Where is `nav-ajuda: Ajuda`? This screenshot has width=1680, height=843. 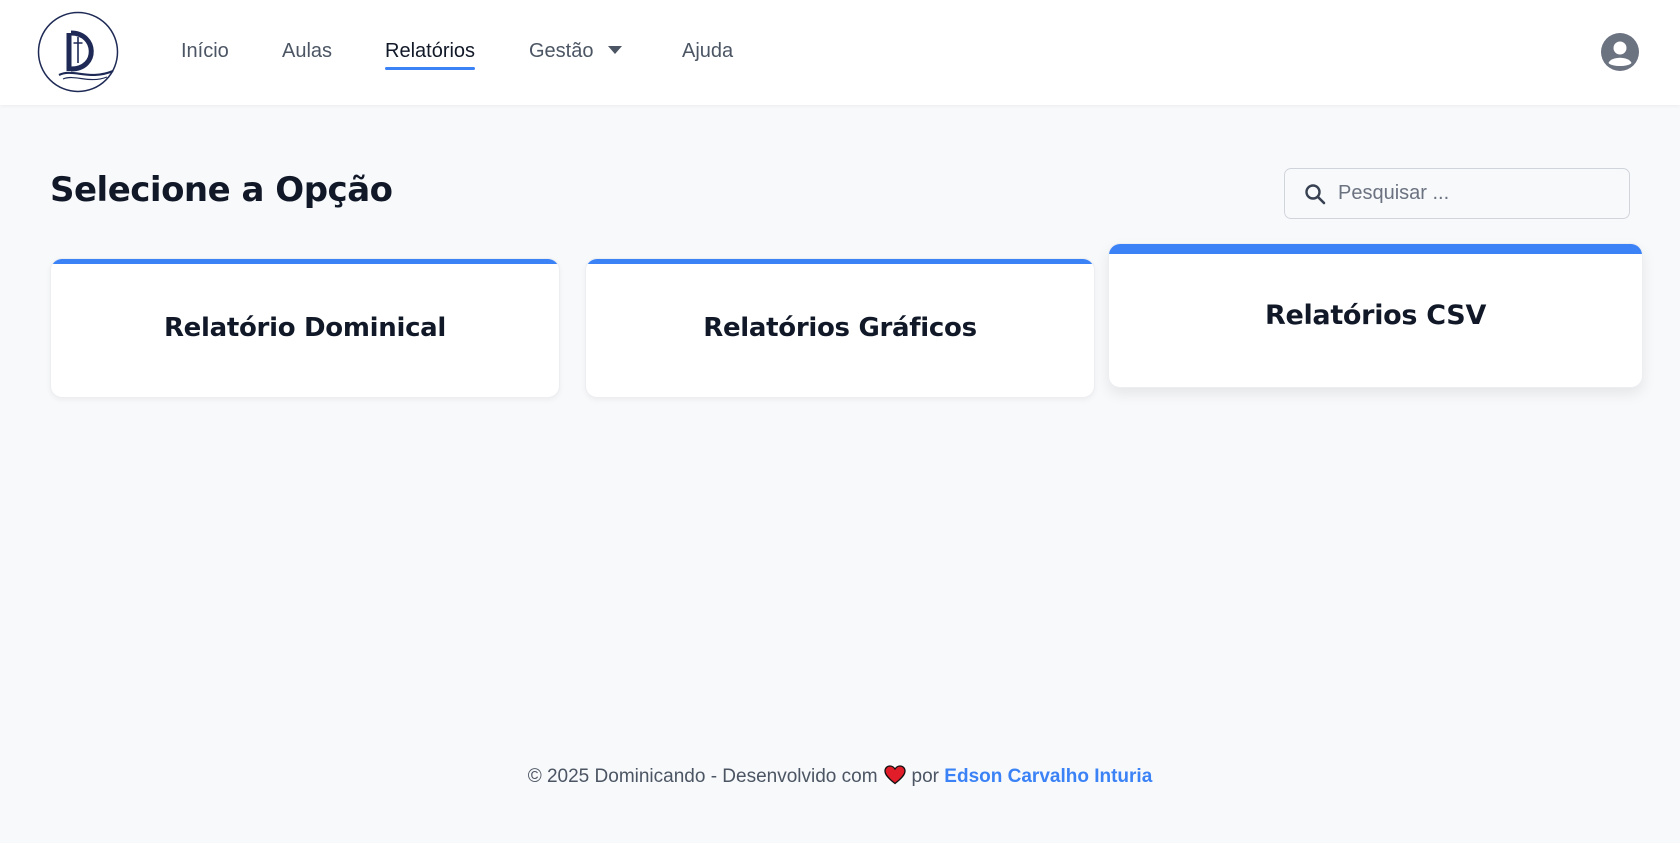 nav-ajuda: Ajuda is located at coordinates (707, 53).